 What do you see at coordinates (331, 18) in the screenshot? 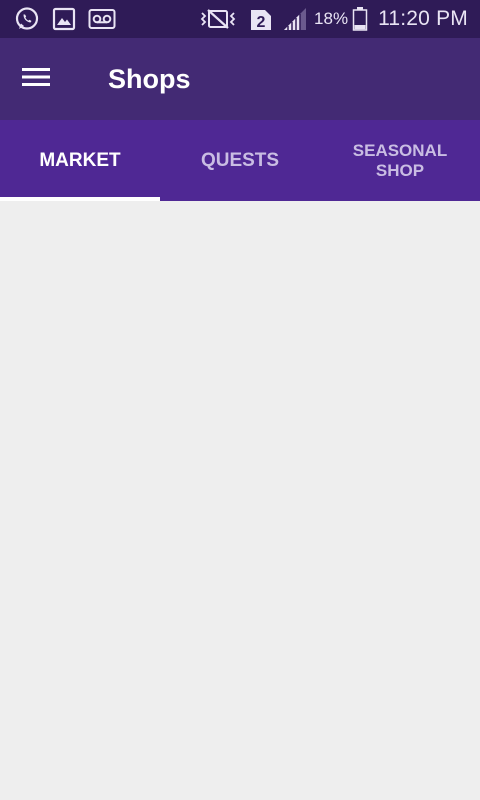
I see `battery-percent: 18%` at bounding box center [331, 18].